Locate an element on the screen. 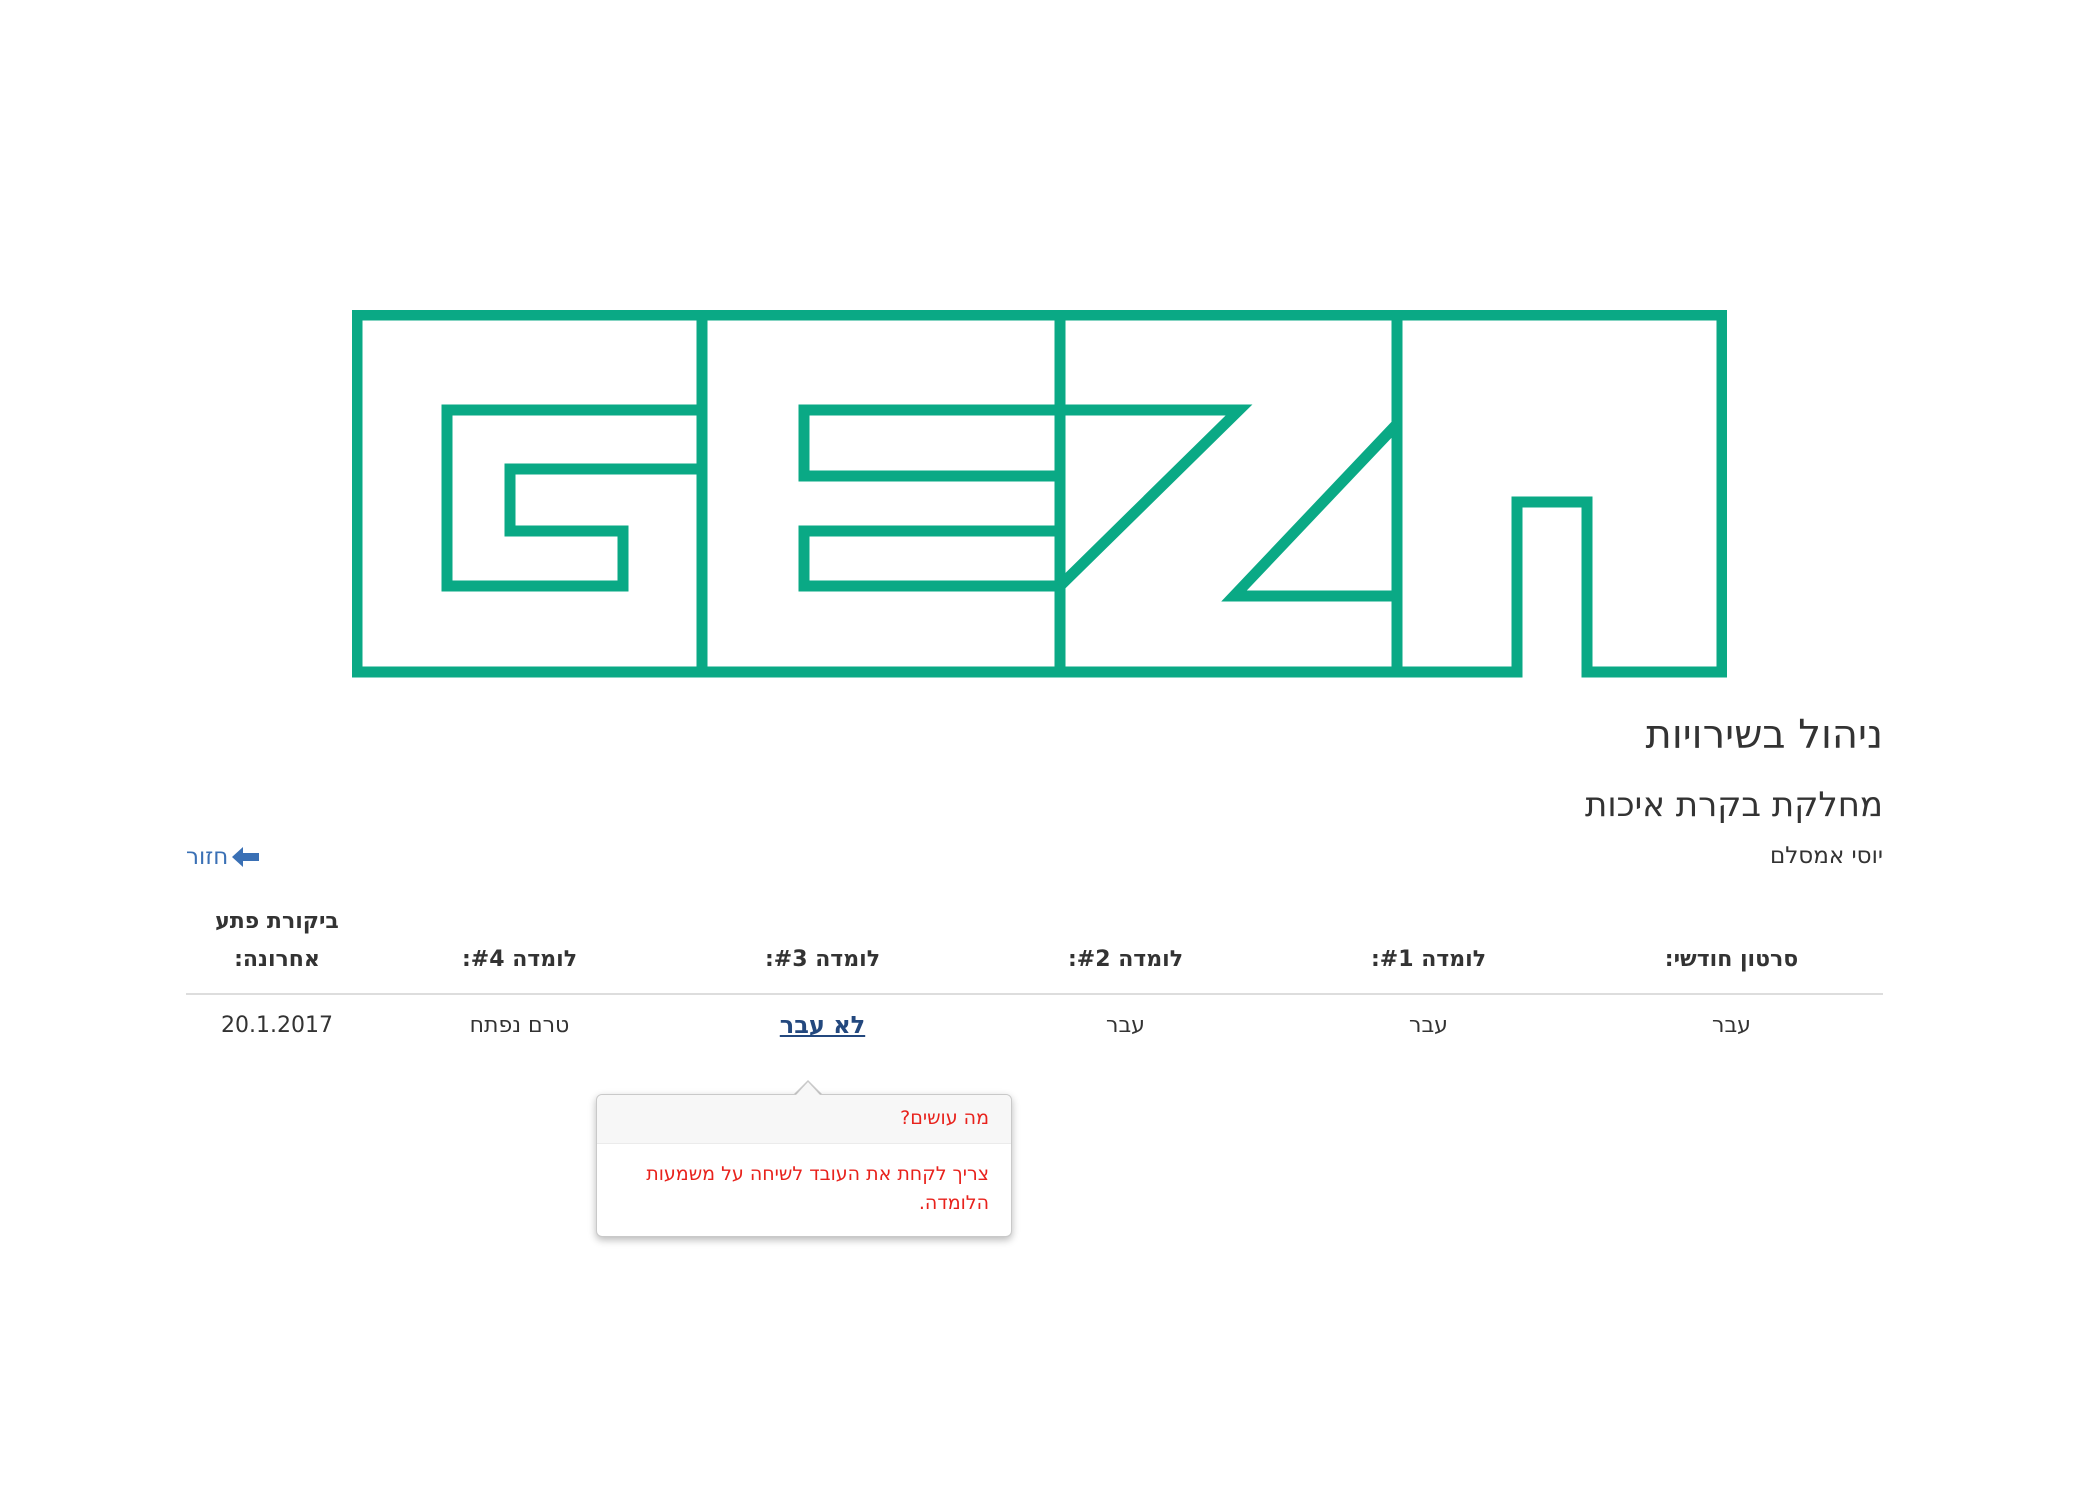 The width and height of the screenshot is (2100, 1500). table-row: עבר עבר עבר לא עבר טרם נפתח 20.1.2017 is located at coordinates (1034, 1025).